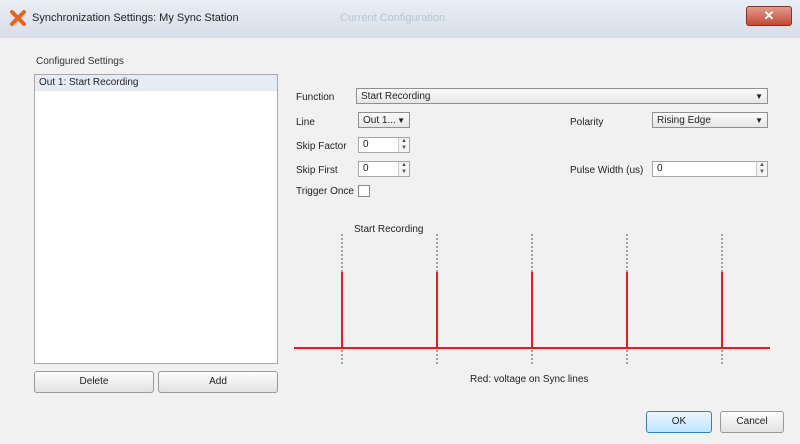 The height and width of the screenshot is (444, 800). What do you see at coordinates (752, 422) in the screenshot?
I see `cancel-button: Cancel` at bounding box center [752, 422].